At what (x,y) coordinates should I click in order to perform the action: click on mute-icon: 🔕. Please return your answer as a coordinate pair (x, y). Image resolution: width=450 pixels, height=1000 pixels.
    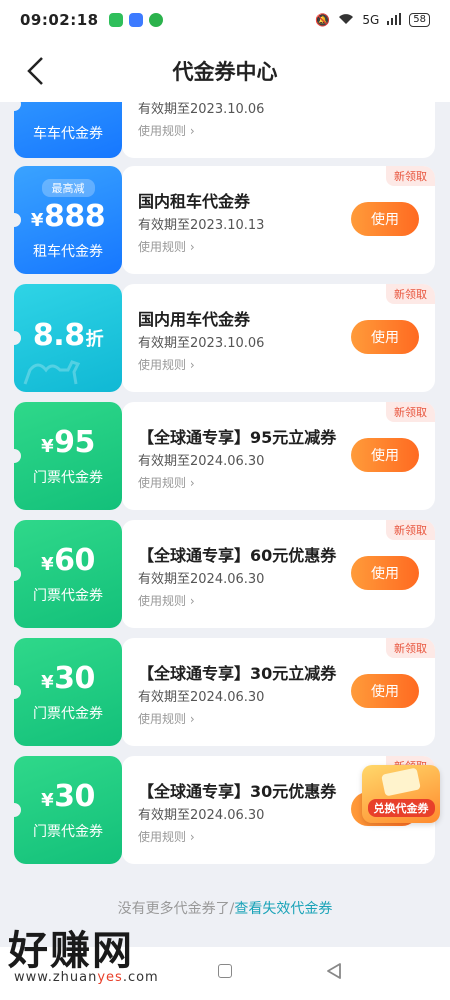
    Looking at the image, I should click on (323, 20).